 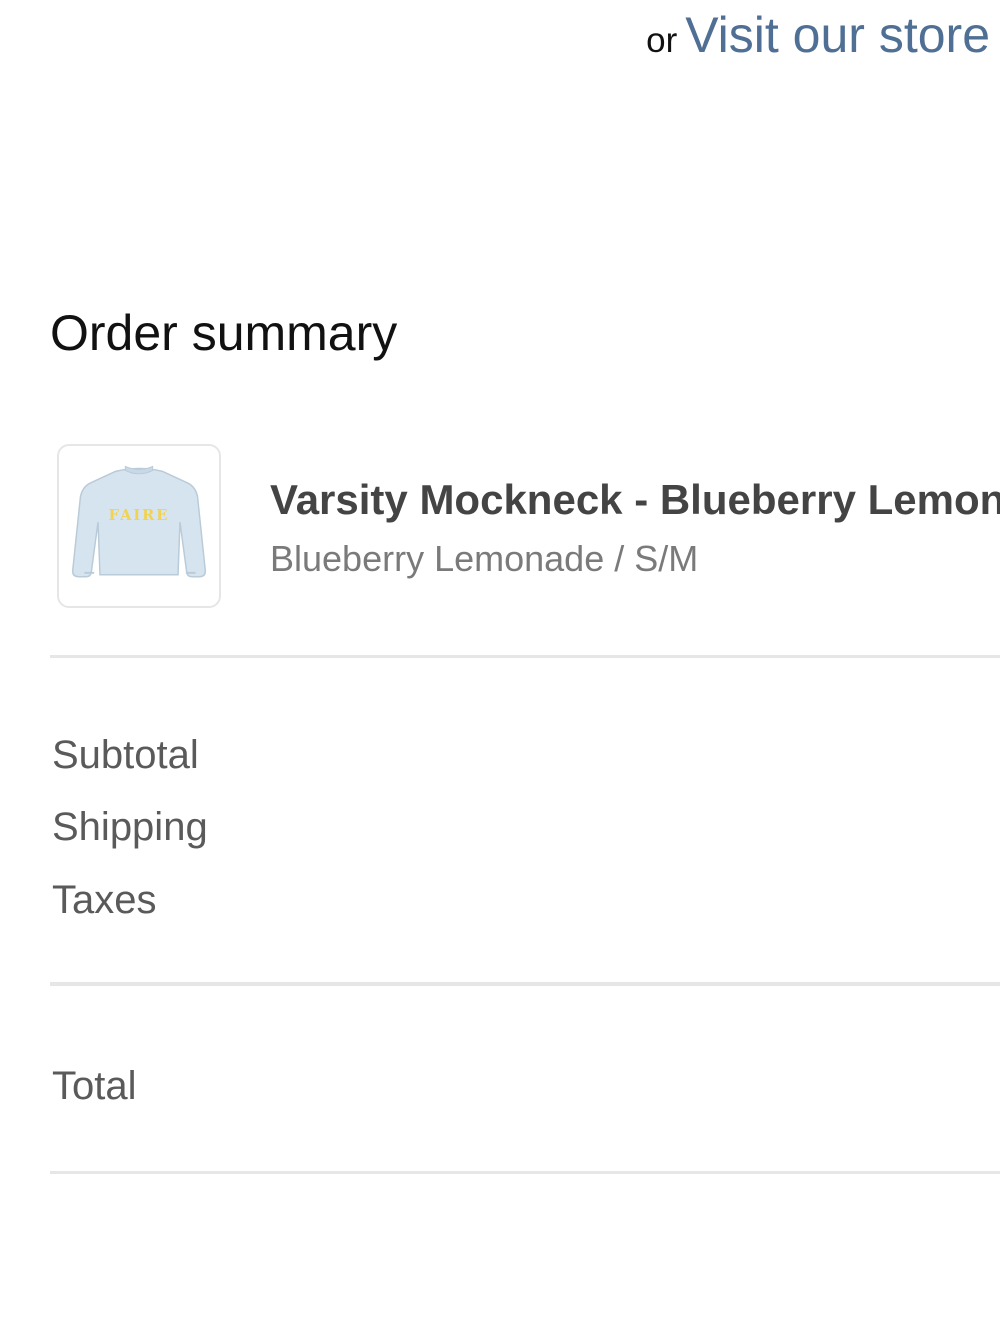 I want to click on sweatshirt-lettering: FAIRE, so click(x=139, y=515).